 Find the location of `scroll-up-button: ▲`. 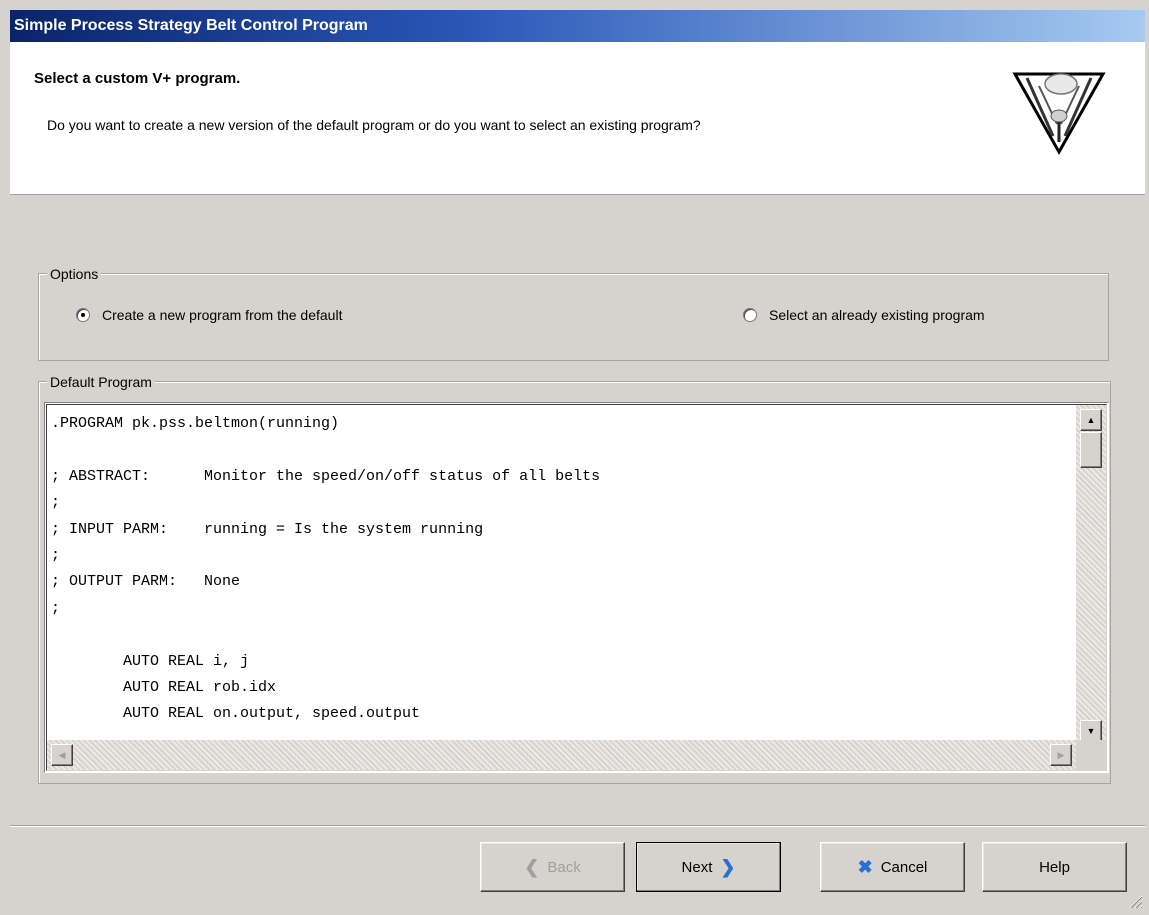

scroll-up-button: ▲ is located at coordinates (1091, 420).